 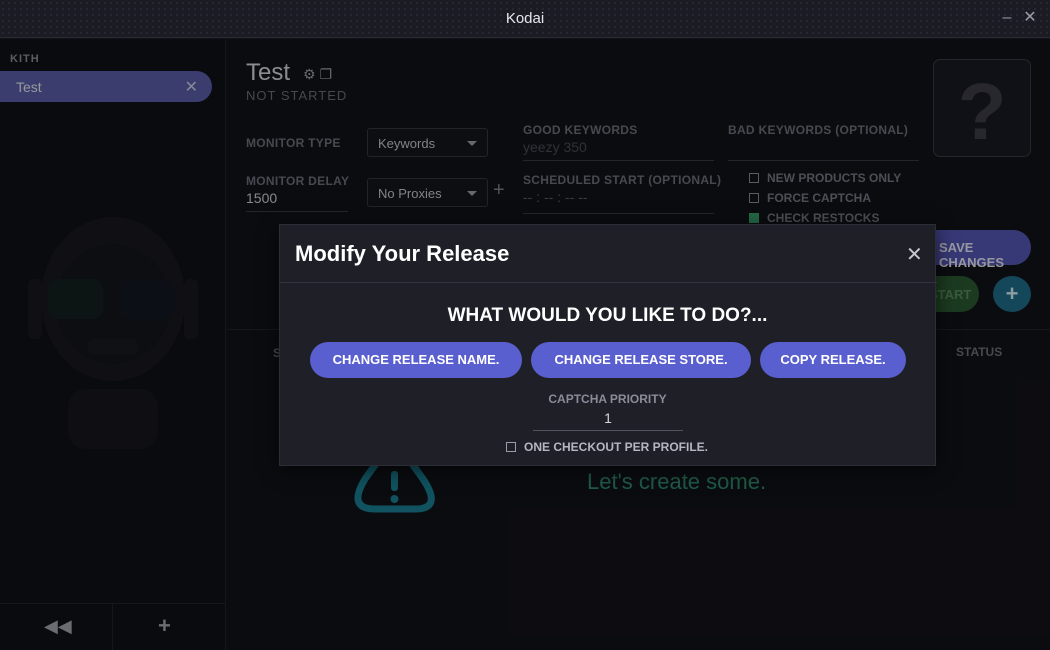 What do you see at coordinates (914, 254) in the screenshot?
I see `close-icon: ✕` at bounding box center [914, 254].